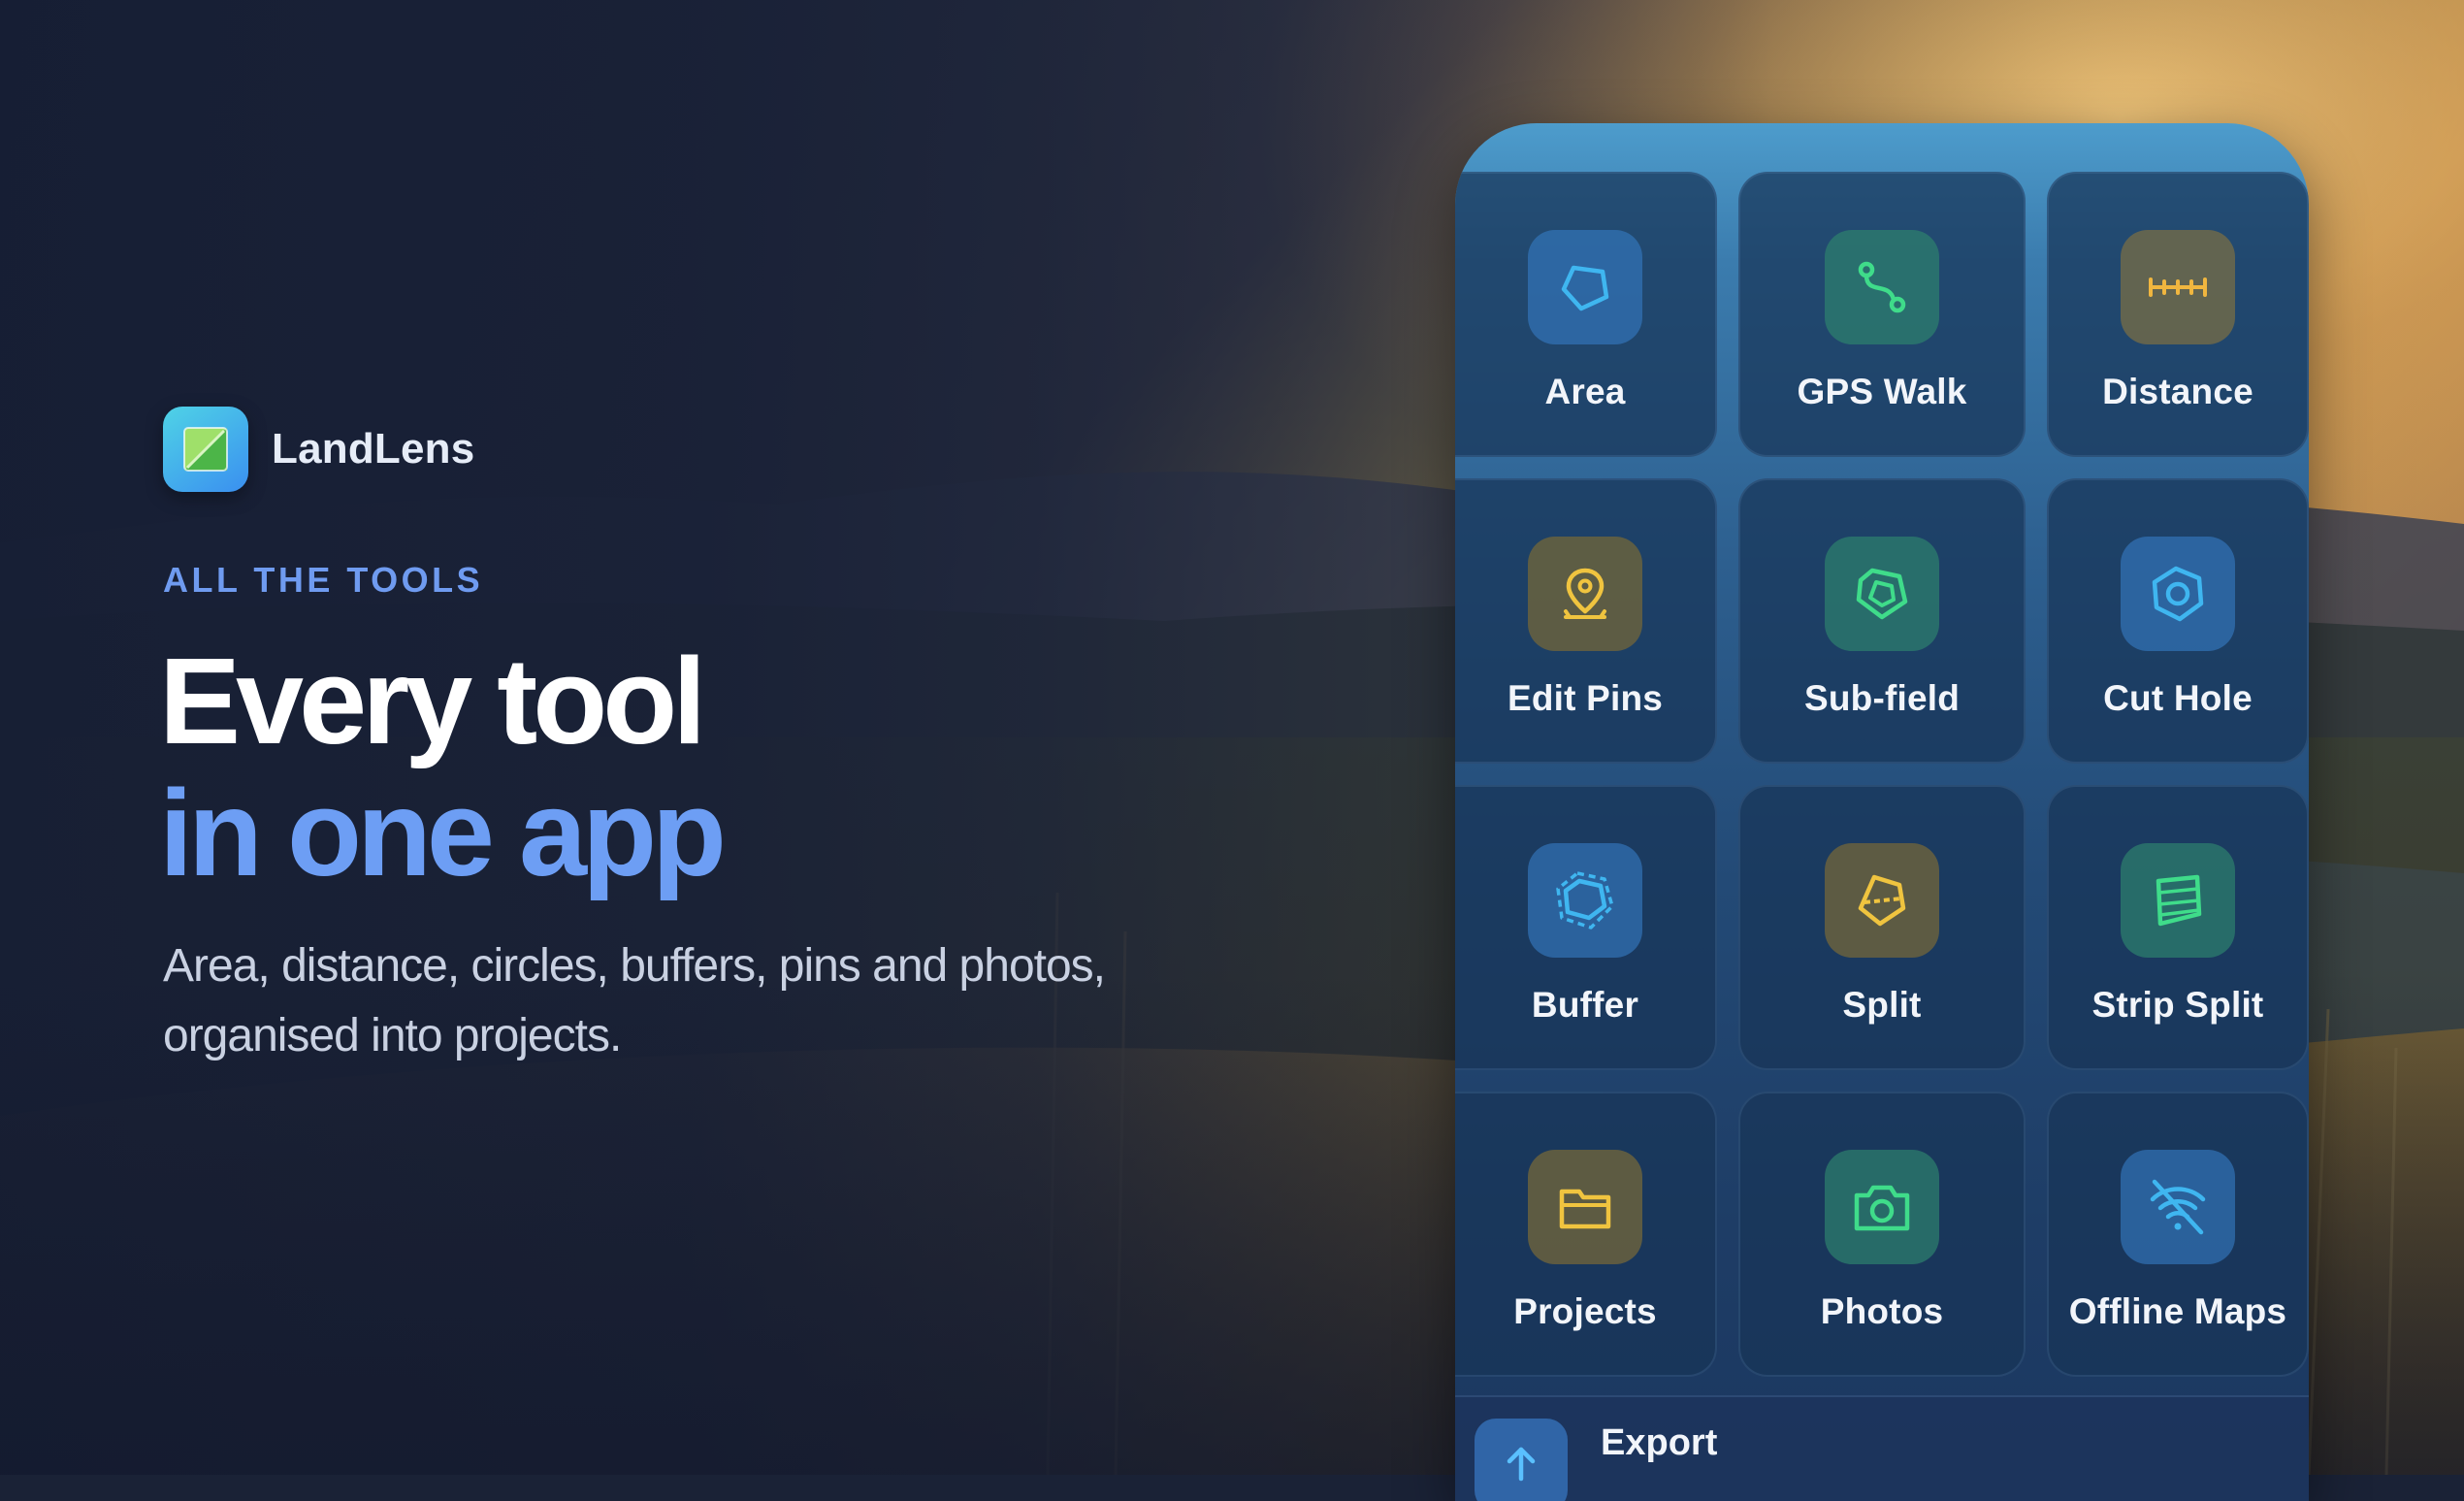 The height and width of the screenshot is (1501, 2464). I want to click on tool-label: Offline Maps, so click(2177, 1311).